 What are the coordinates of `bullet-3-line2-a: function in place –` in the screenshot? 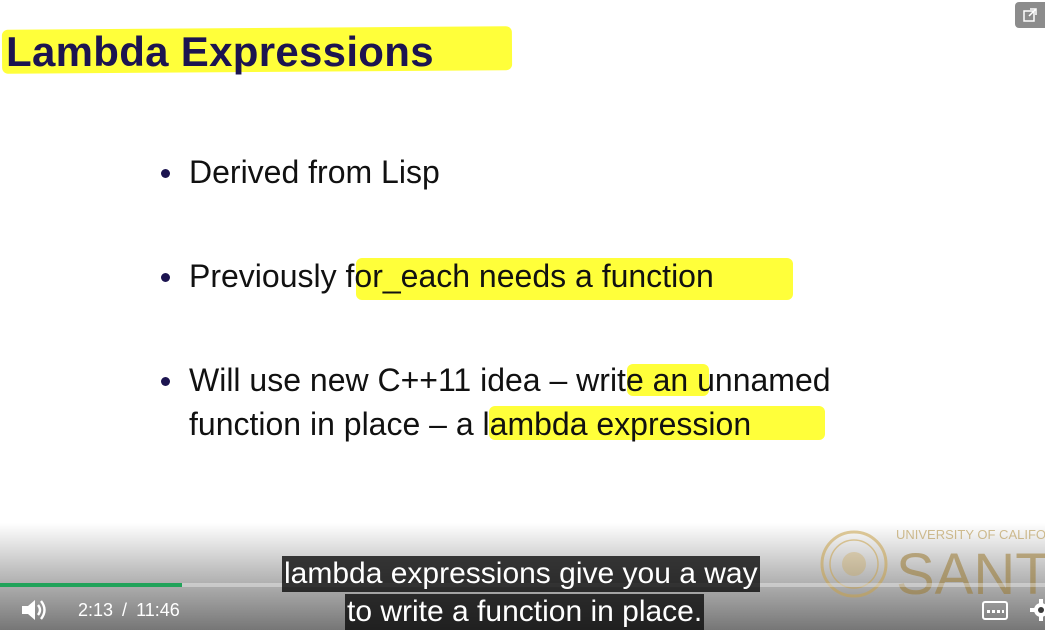 It's located at (322, 424).